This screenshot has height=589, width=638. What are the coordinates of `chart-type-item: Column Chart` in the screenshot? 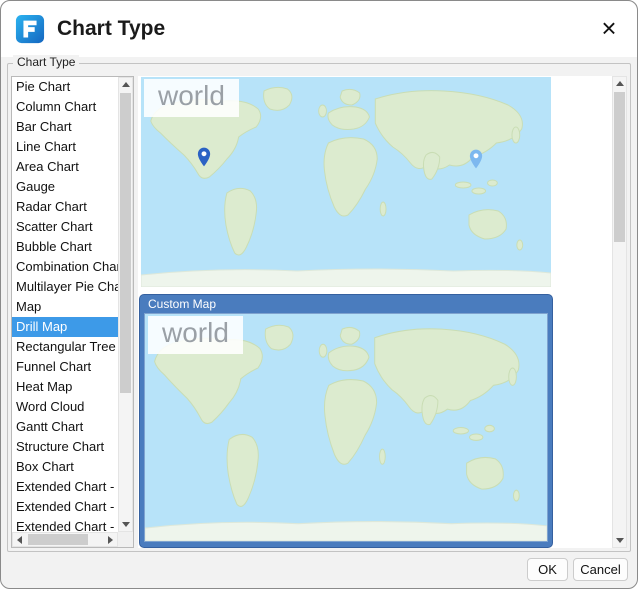 It's located at (65, 107).